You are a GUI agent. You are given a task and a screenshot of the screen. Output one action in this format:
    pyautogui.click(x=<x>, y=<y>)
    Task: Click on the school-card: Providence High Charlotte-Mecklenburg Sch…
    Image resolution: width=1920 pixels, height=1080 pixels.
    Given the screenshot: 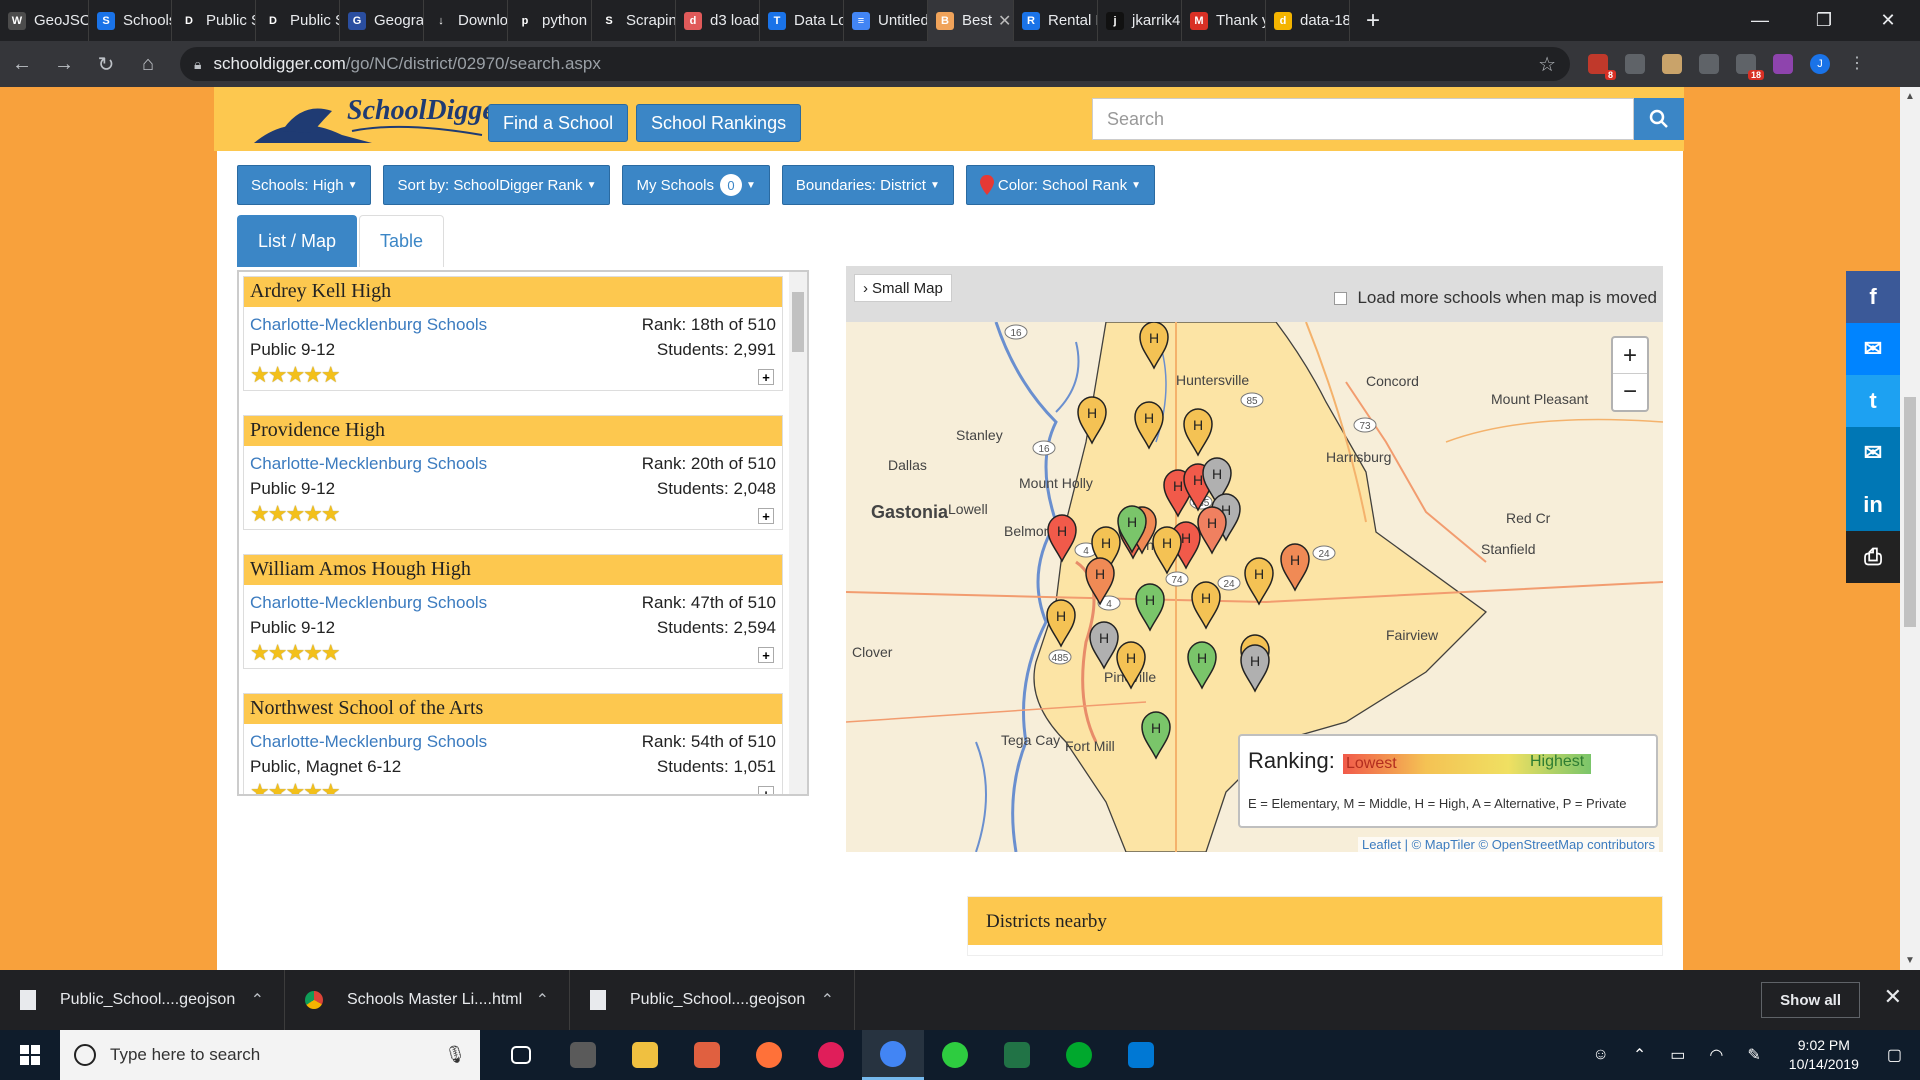 What is the action you would take?
    pyautogui.click(x=513, y=472)
    